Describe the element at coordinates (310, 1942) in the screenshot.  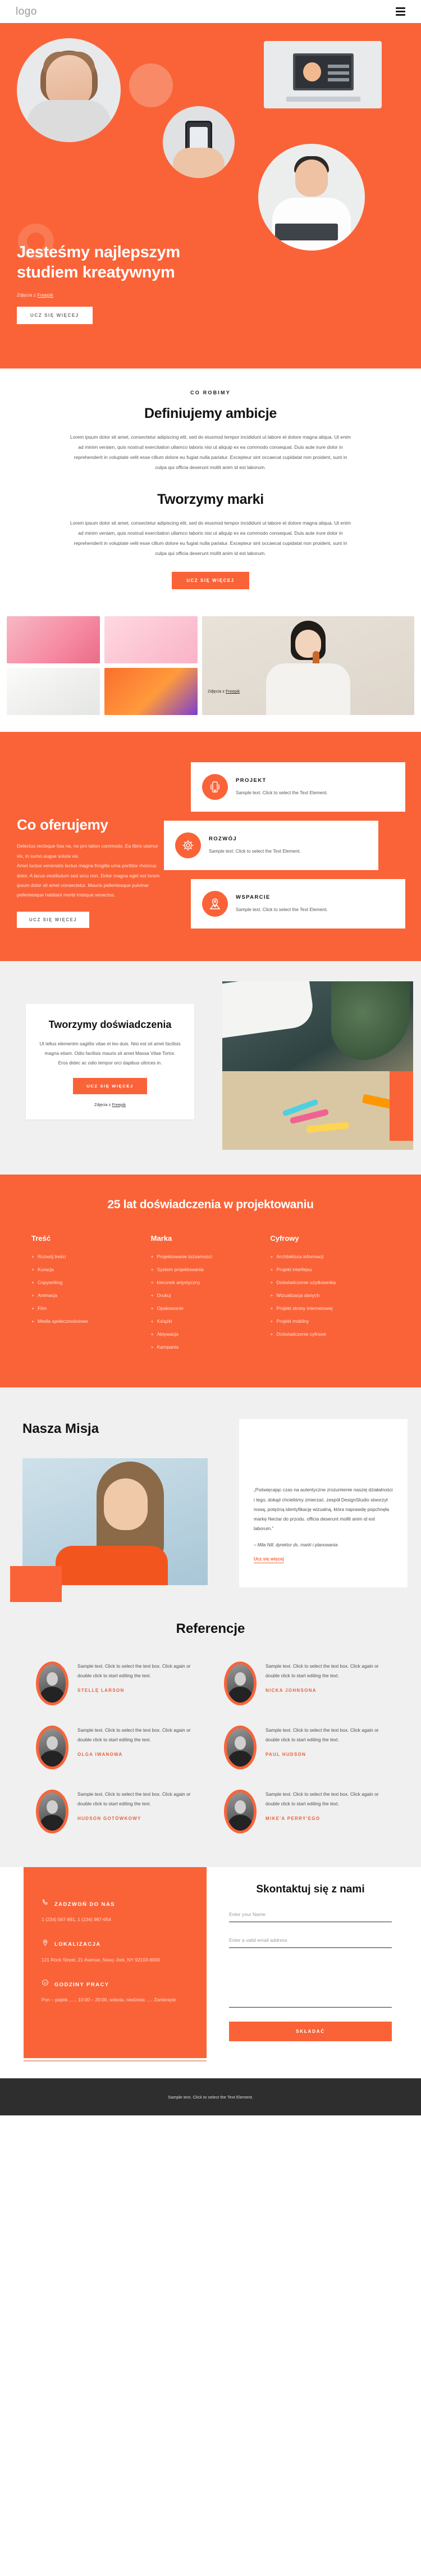
I see `email-input` at that location.